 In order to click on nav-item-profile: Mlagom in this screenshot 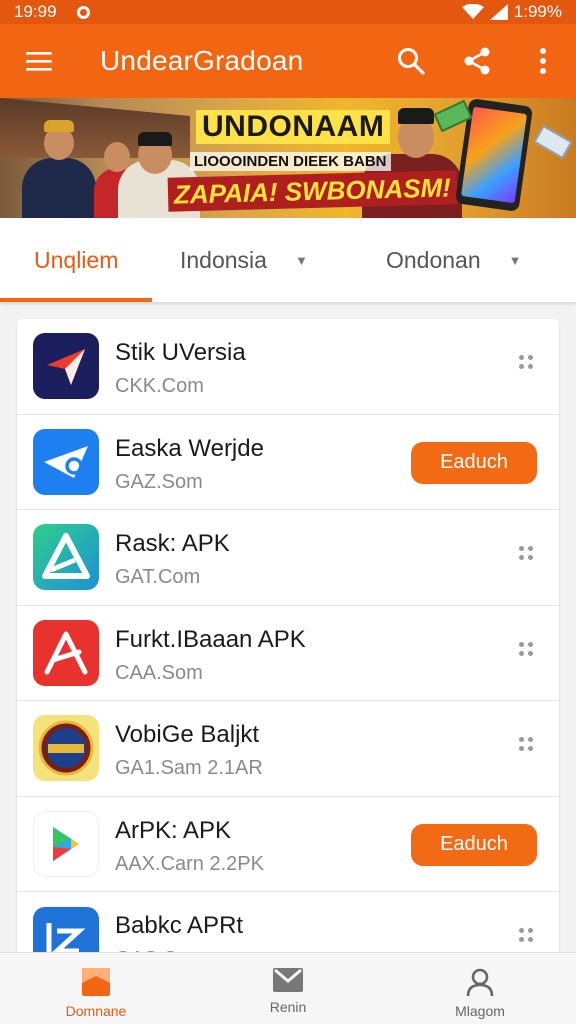, I will do `click(480, 988)`.